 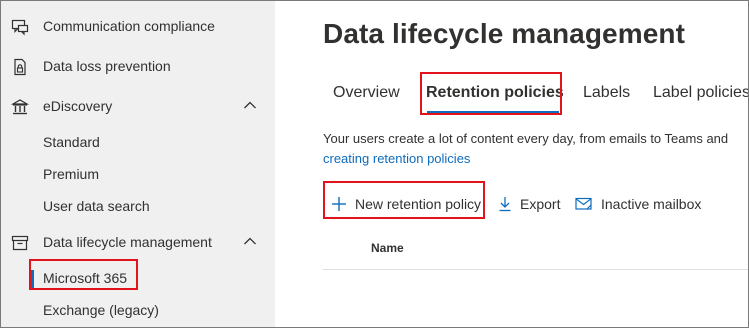 I want to click on creating-retention-policies-link: creating retention policies, so click(x=396, y=158).